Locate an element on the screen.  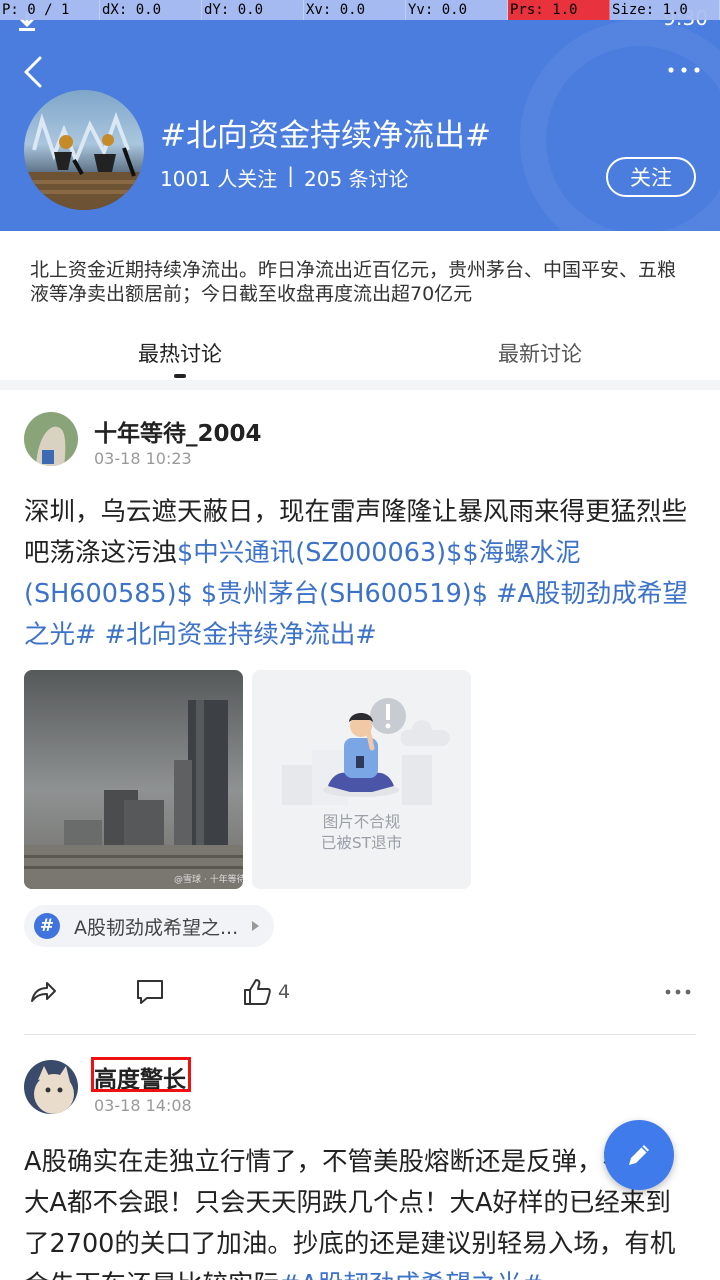
post-author: 十年等待_2004 is located at coordinates (178, 431).